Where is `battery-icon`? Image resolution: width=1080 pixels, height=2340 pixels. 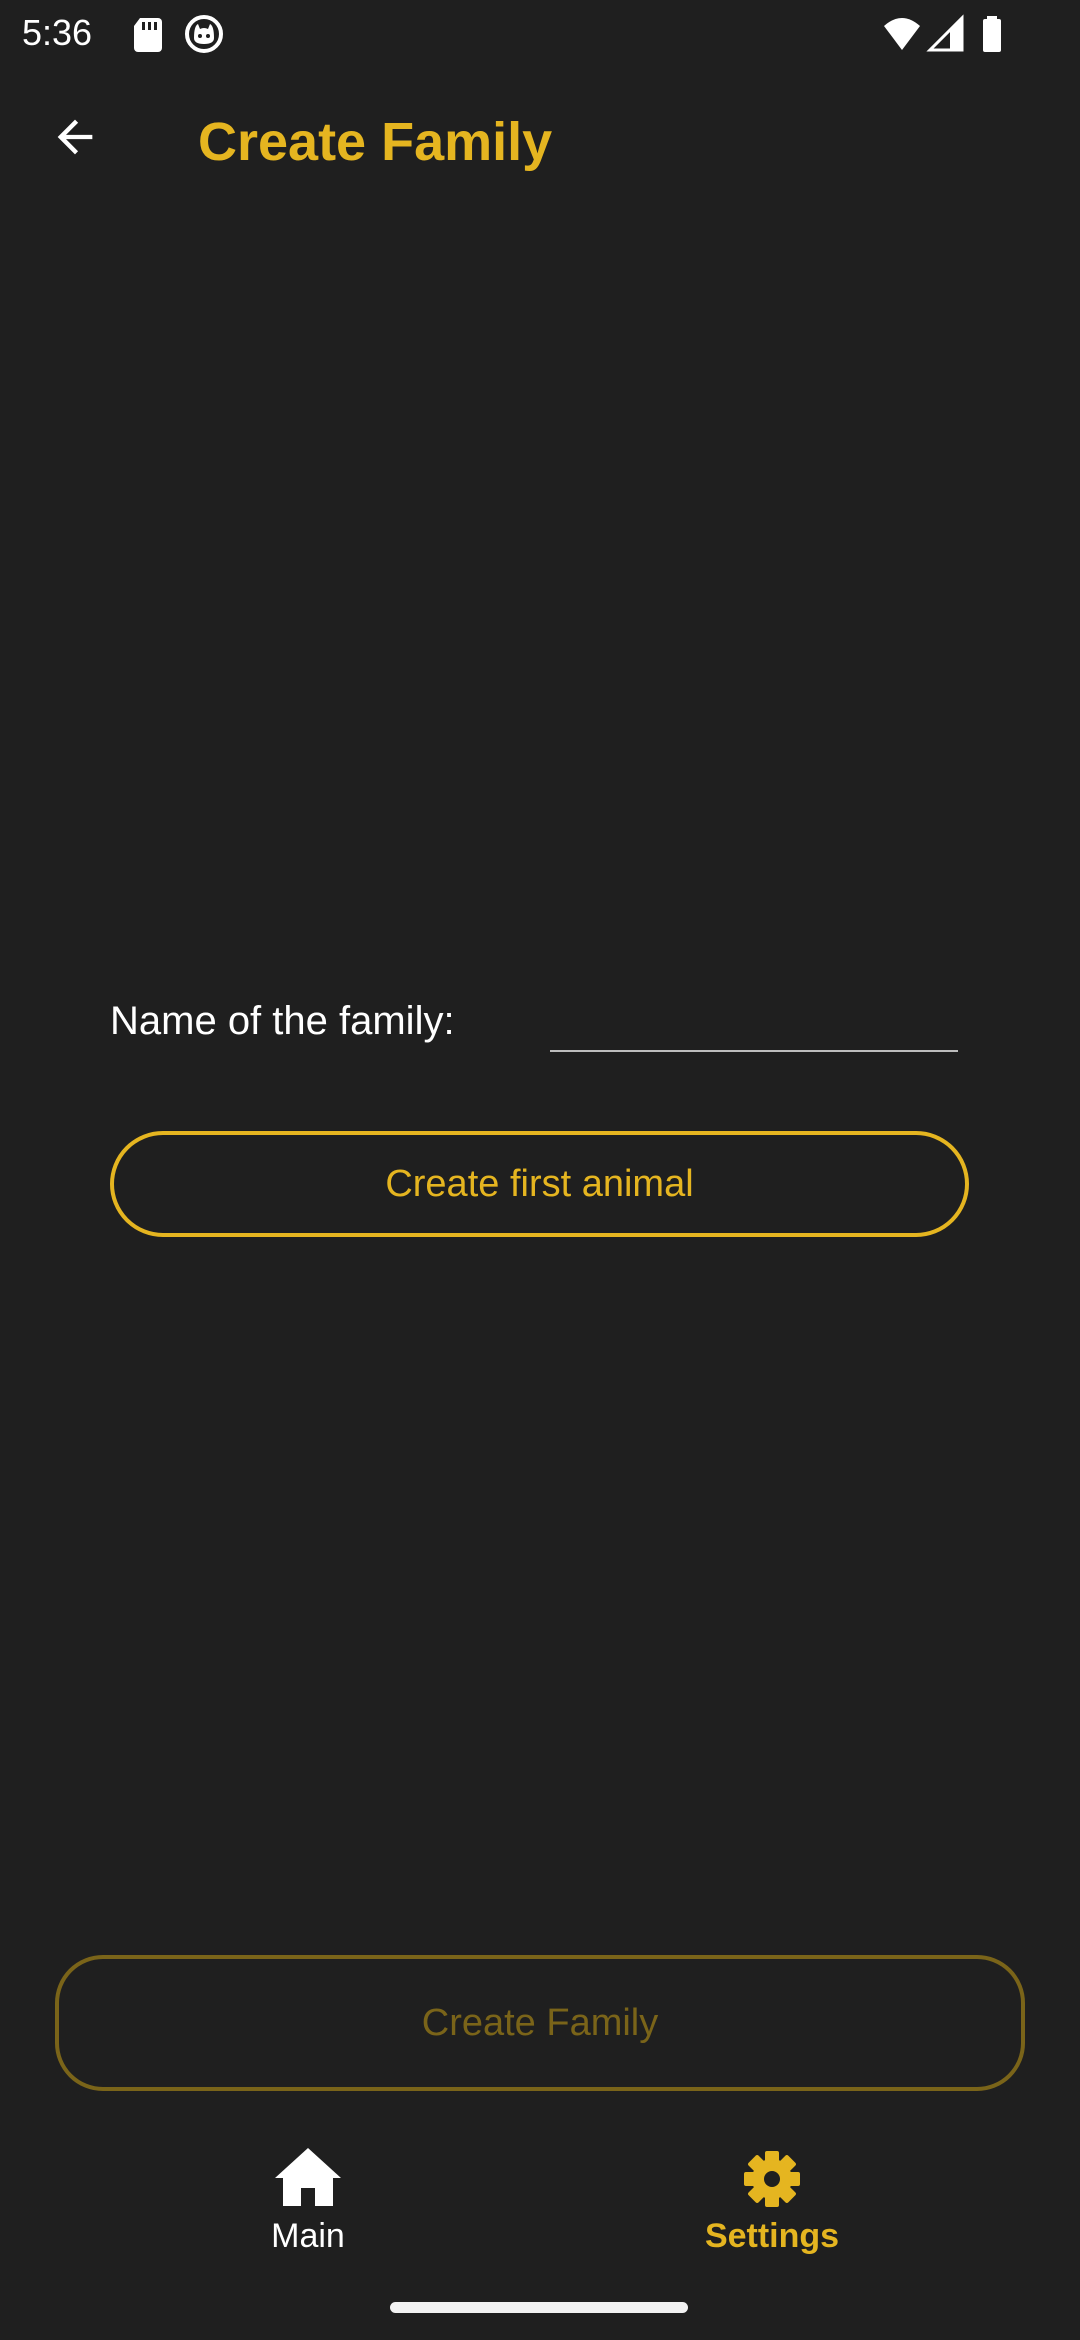
battery-icon is located at coordinates (992, 34).